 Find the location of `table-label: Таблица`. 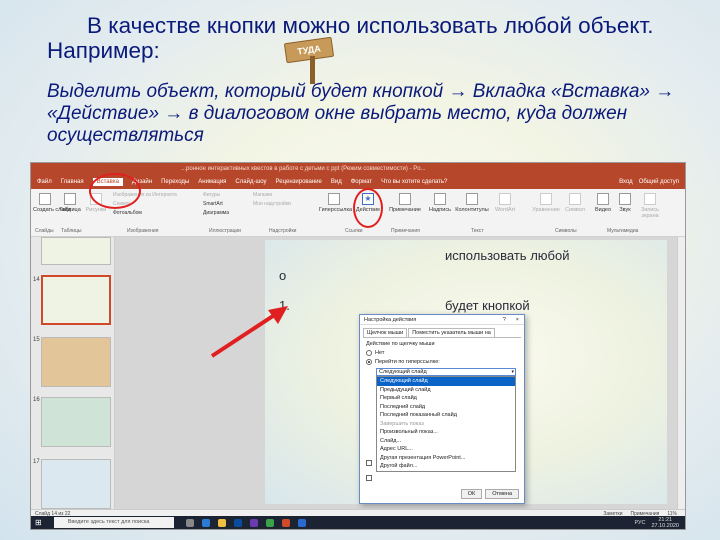

table-label: Таблица is located at coordinates (70, 210).